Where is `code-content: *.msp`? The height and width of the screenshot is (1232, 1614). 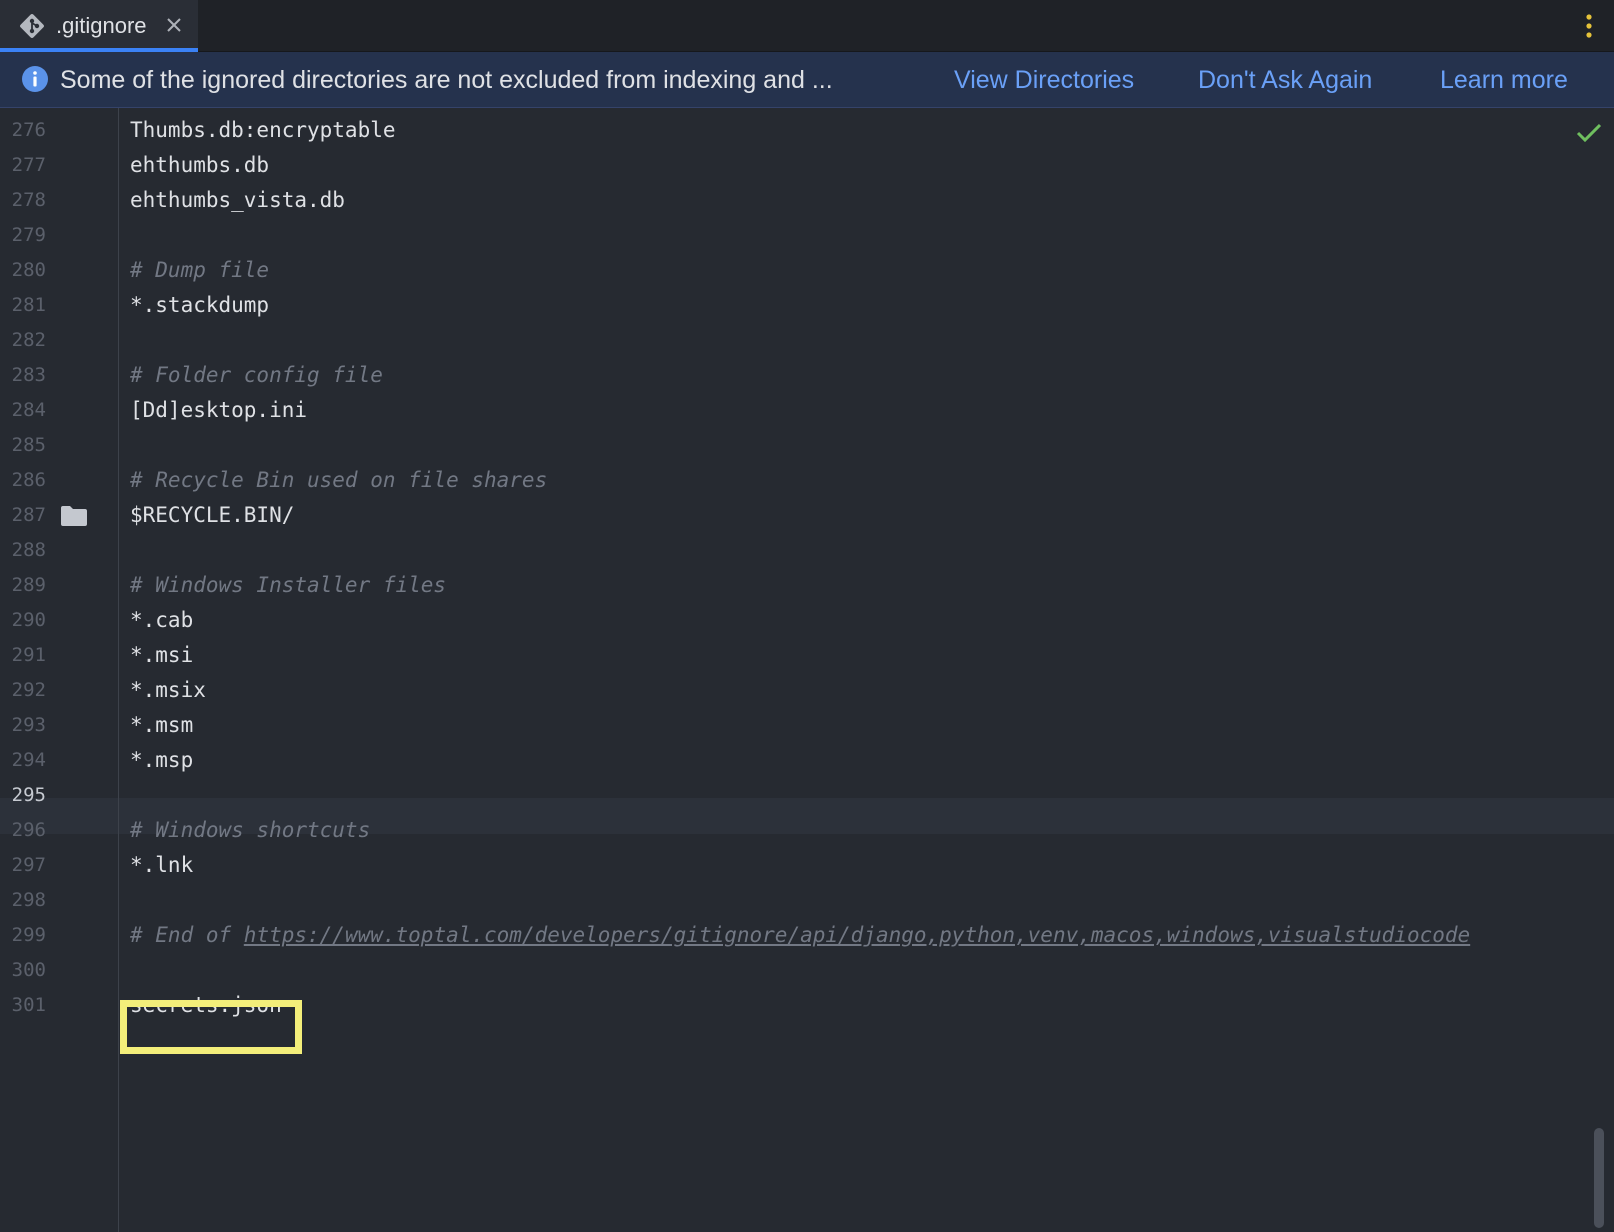 code-content: *.msp is located at coordinates (162, 760).